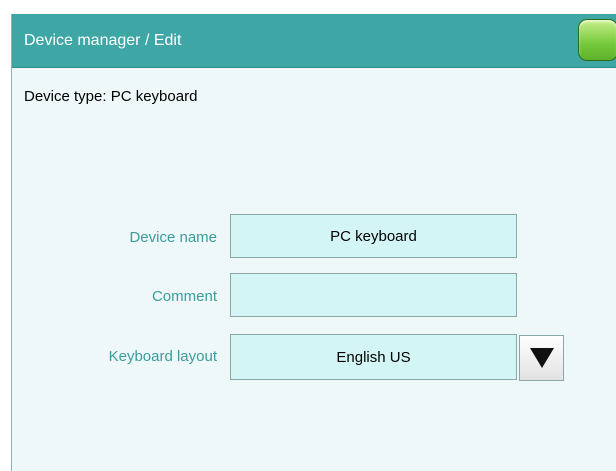  What do you see at coordinates (373, 357) in the screenshot?
I see `keyboard-layout-field: English US` at bounding box center [373, 357].